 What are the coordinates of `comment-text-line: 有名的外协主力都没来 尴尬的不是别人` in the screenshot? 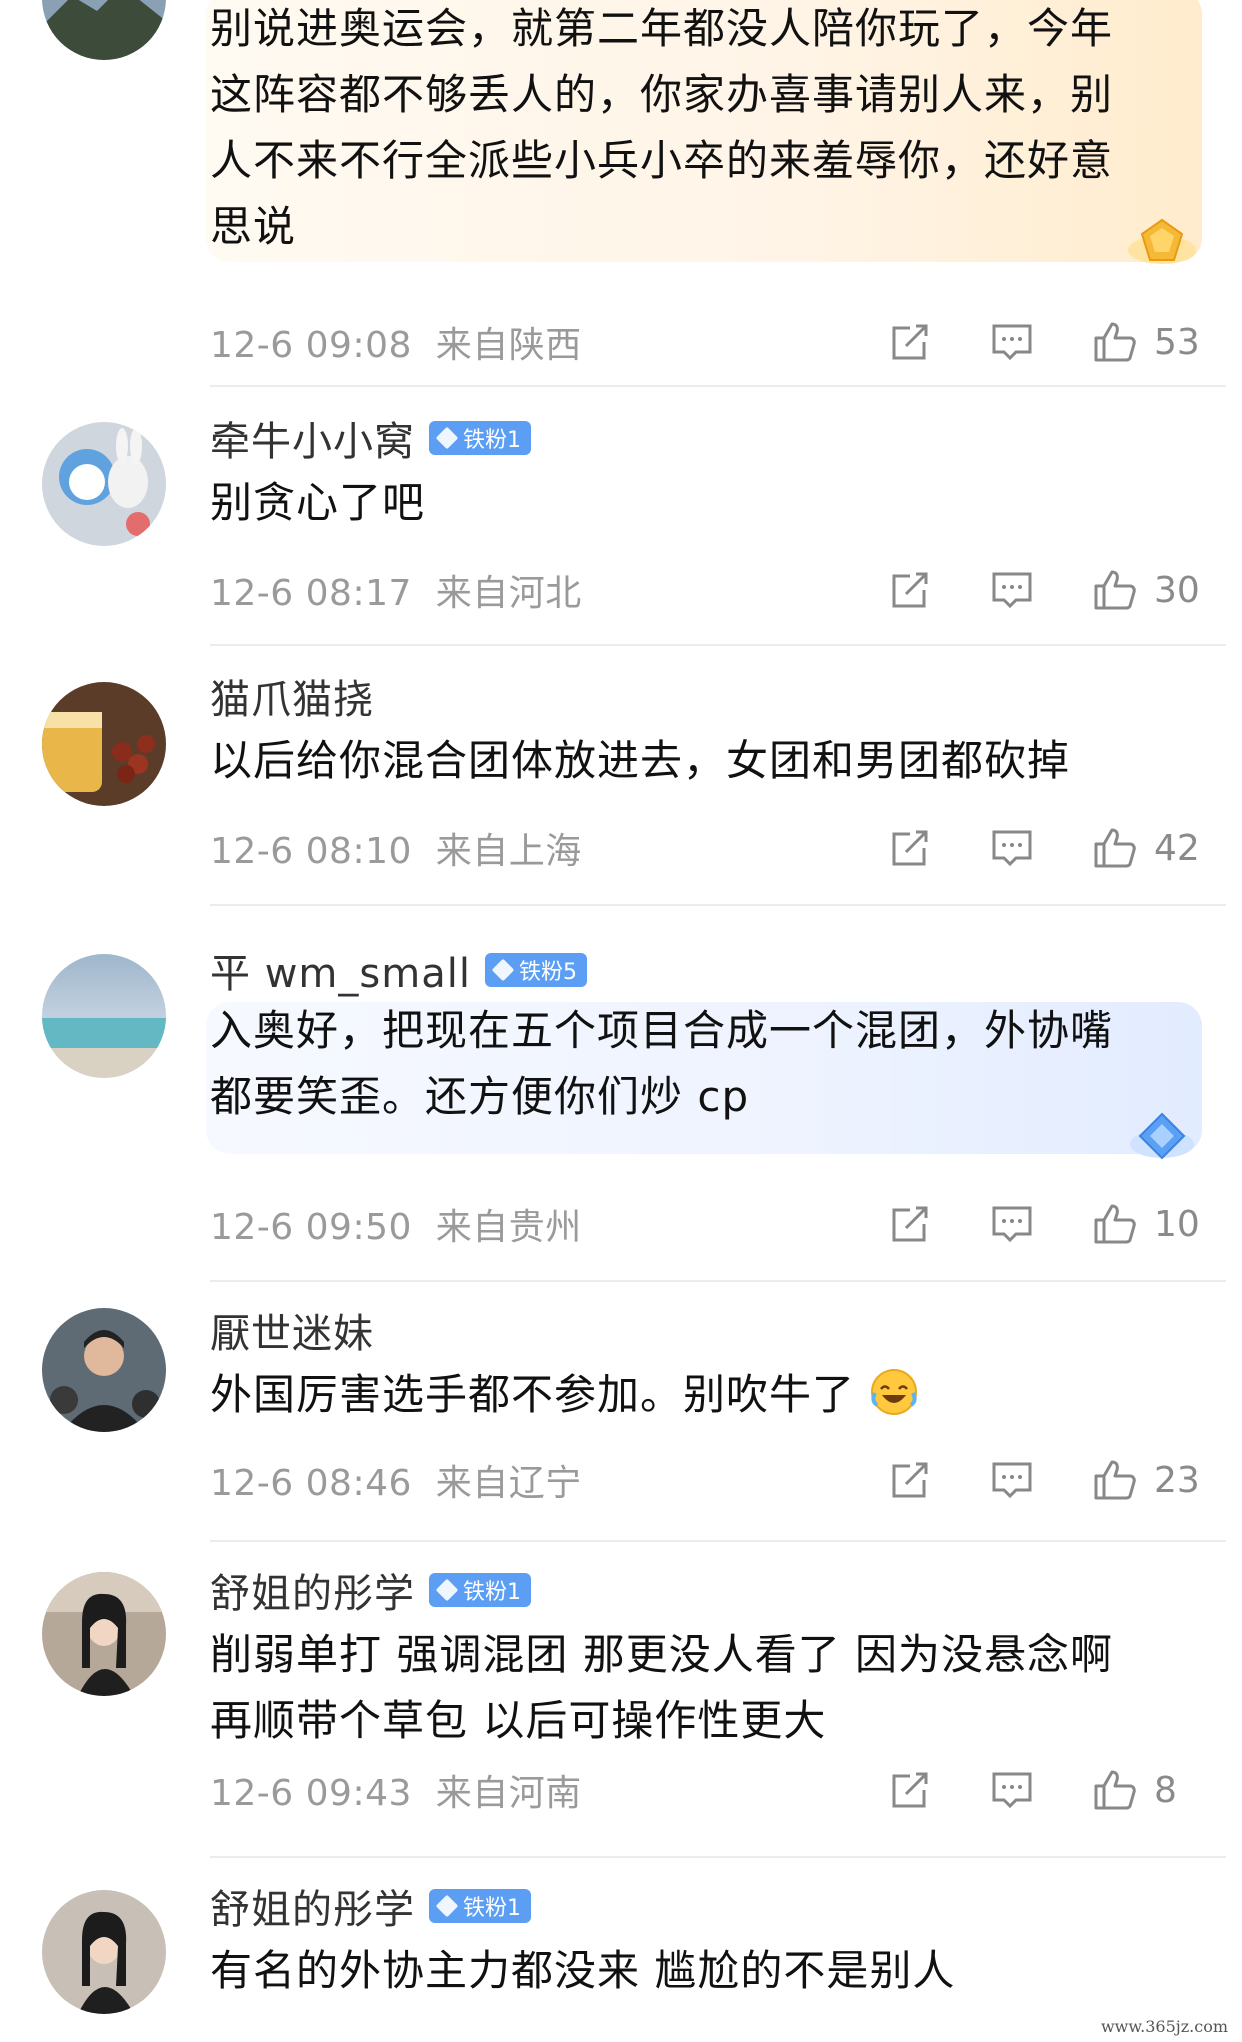 It's located at (583, 1970).